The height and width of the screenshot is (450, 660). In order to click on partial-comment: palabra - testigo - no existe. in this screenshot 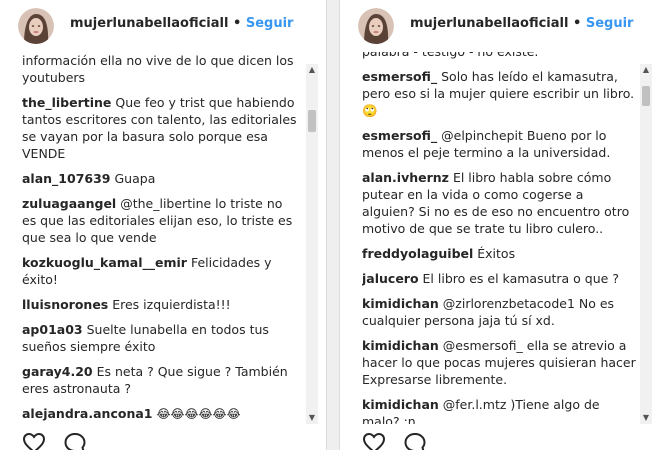, I will do `click(500, 56)`.